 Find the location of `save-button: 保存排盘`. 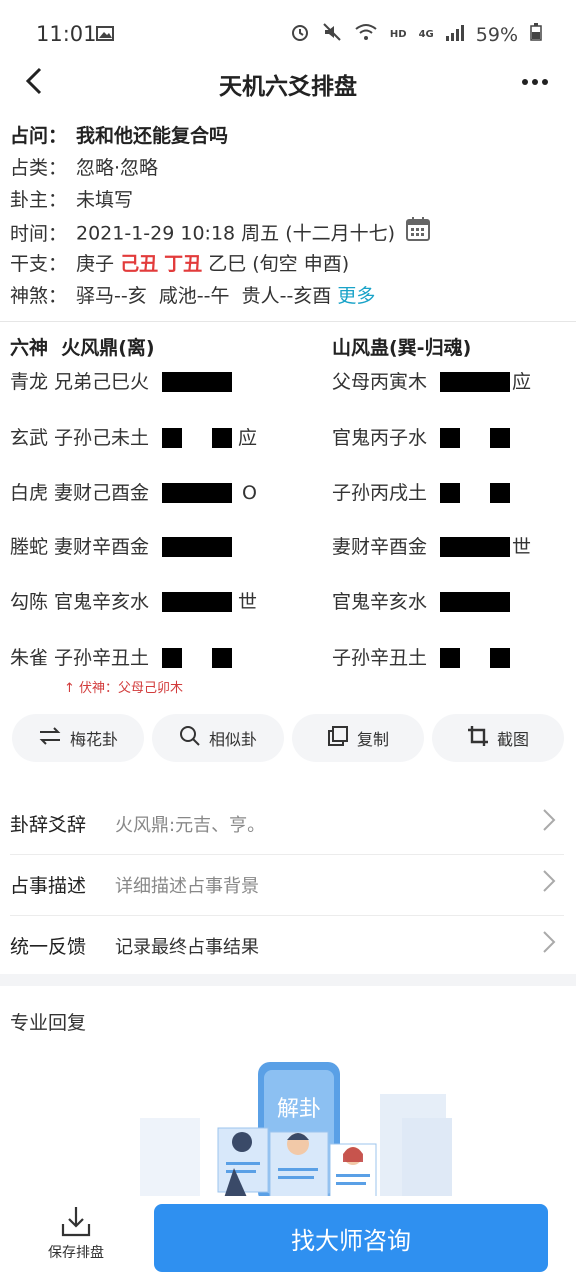

save-button: 保存排盘 is located at coordinates (76, 1233).